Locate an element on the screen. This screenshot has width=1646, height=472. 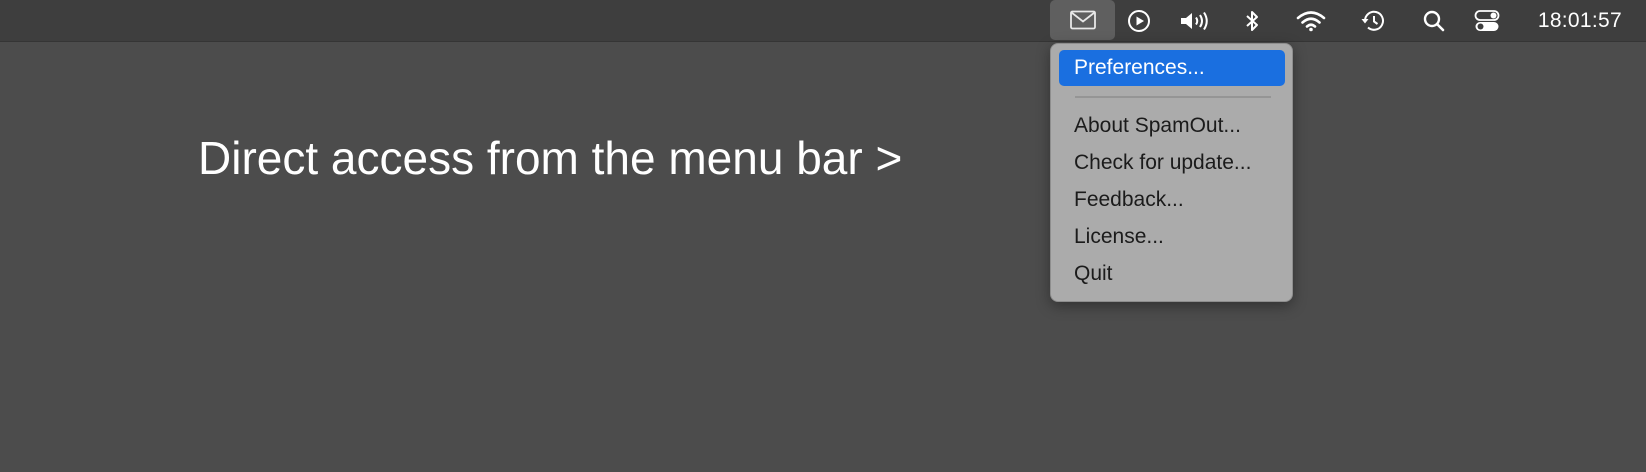
volume-item is located at coordinates (1195, 20).